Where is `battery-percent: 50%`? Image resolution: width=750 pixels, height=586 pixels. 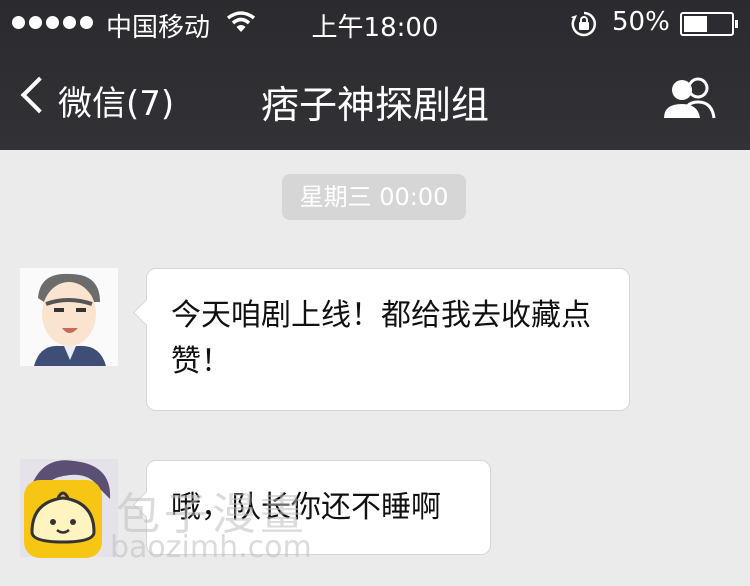 battery-percent: 50% is located at coordinates (641, 22).